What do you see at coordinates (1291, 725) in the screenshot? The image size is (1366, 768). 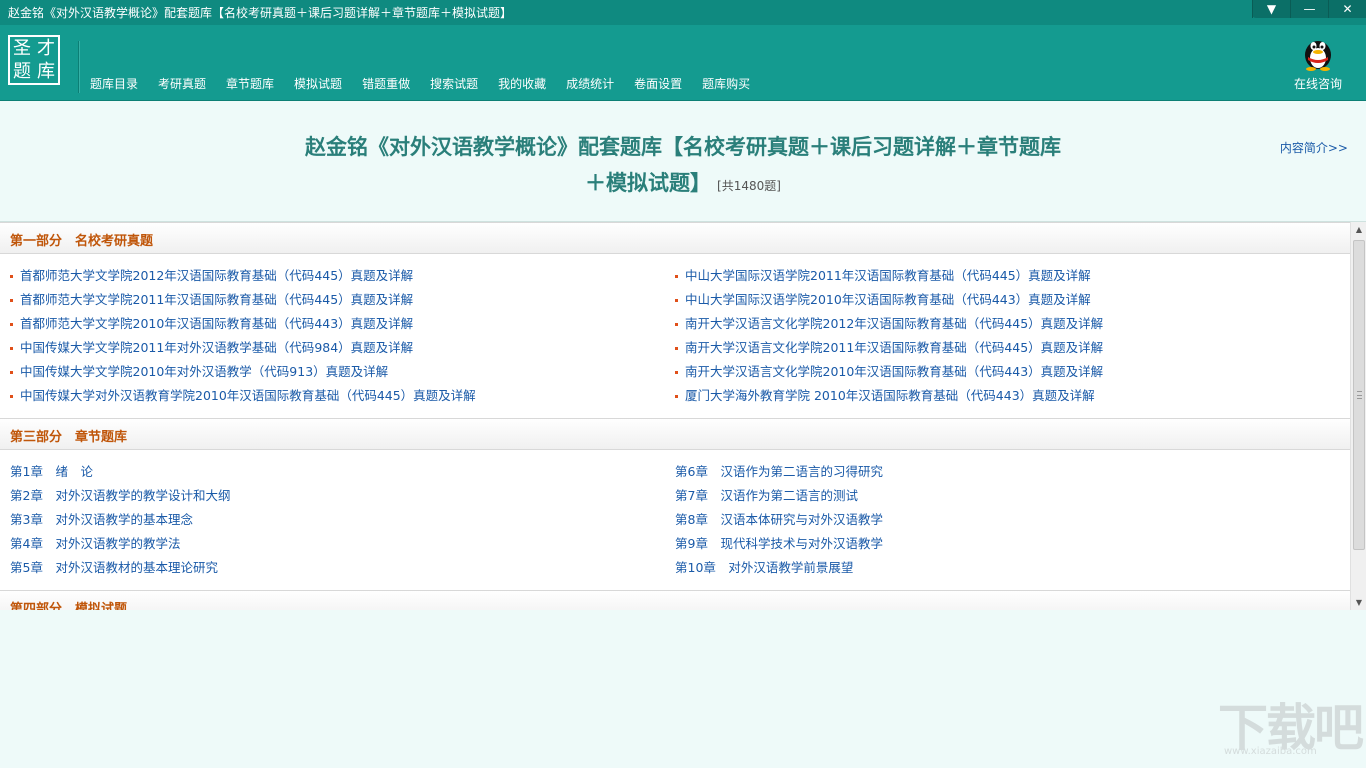 I see `watermark: 下载吧 www.xiazaiba.com` at bounding box center [1291, 725].